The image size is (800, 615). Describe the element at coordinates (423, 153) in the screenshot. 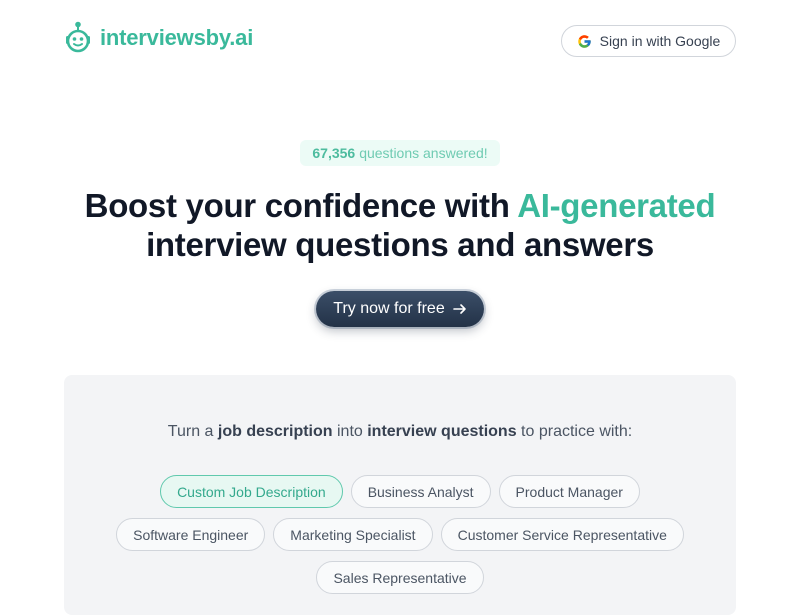

I see `questions-answered-suffix: questions answered!` at that location.